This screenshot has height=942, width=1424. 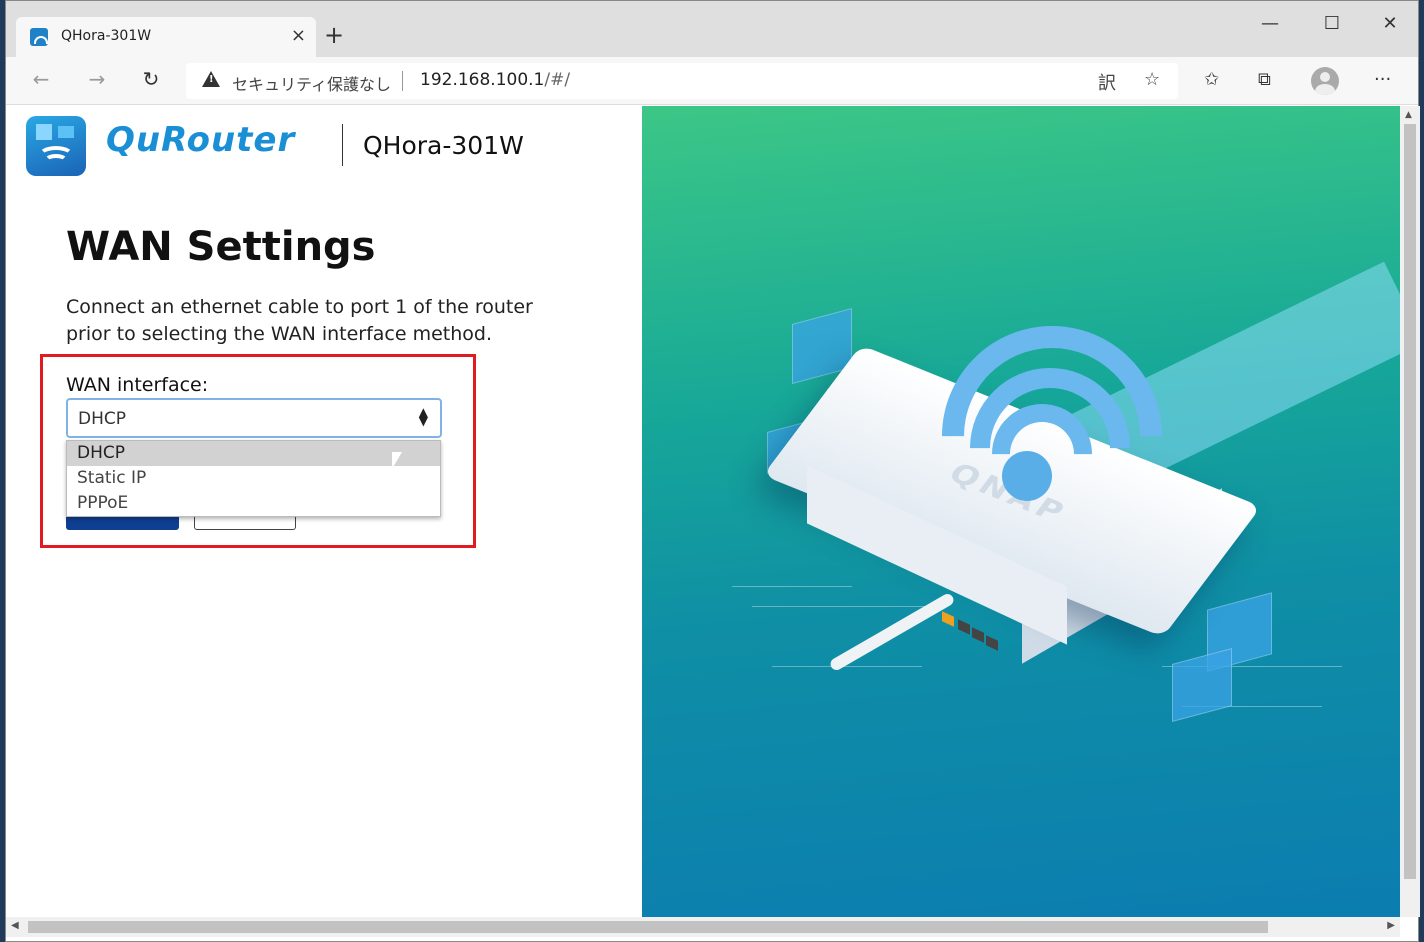 I want to click on address-separator, so click(x=402, y=81).